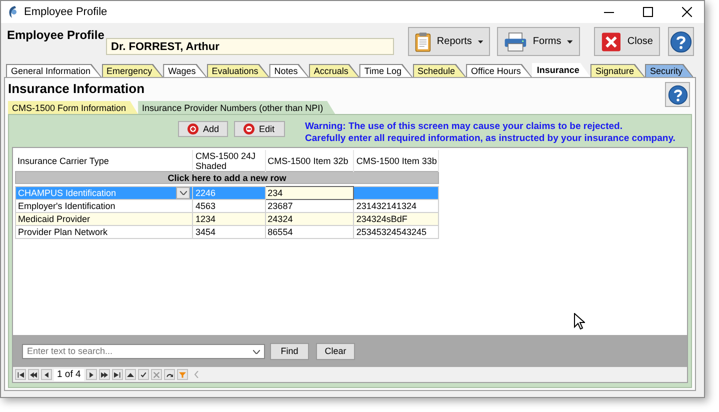  Describe the element at coordinates (490, 133) in the screenshot. I see `warning-text: Warning: The use of this screen may cause your claims to be rejected. Carefully enter all required information, as instructed by your insurance company.` at that location.